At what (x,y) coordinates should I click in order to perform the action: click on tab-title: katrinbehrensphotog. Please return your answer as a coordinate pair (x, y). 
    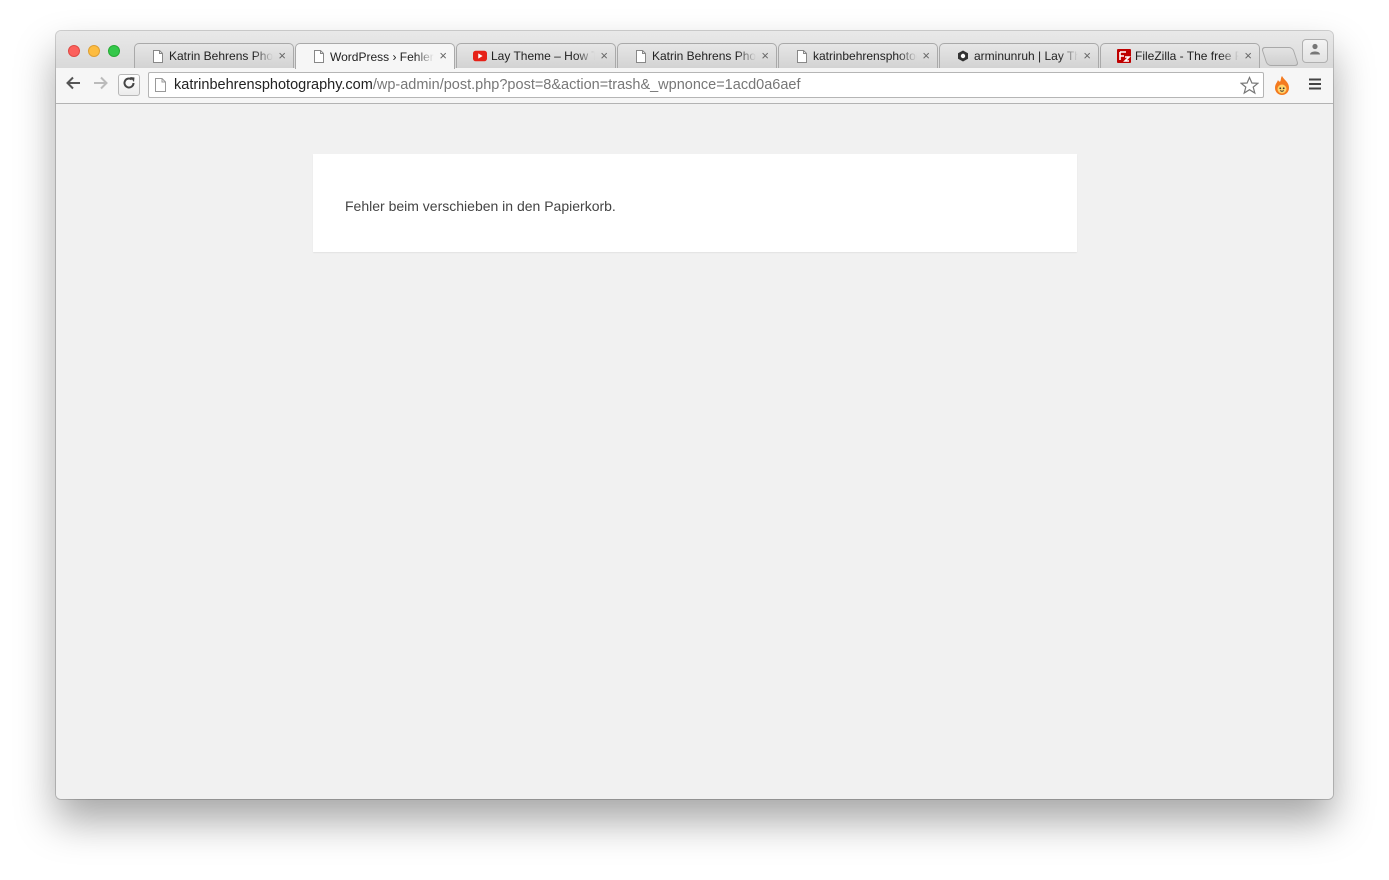
    Looking at the image, I should click on (865, 56).